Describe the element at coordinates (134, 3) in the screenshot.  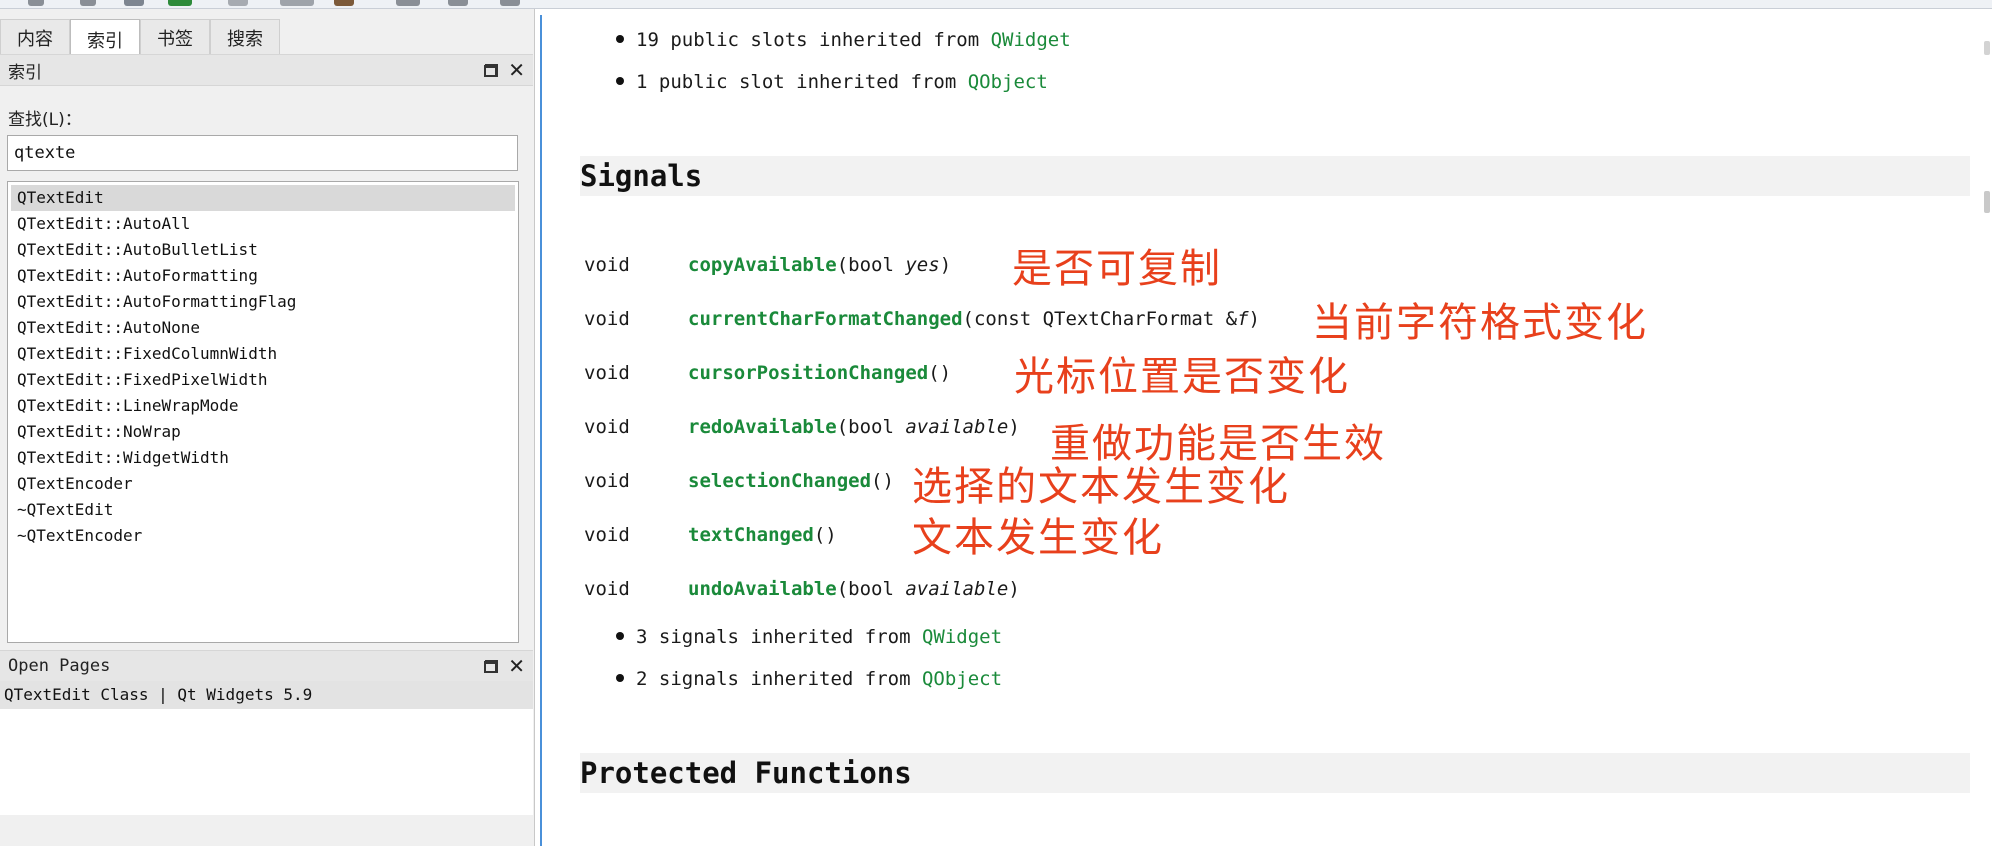
I see `home-icon` at that location.